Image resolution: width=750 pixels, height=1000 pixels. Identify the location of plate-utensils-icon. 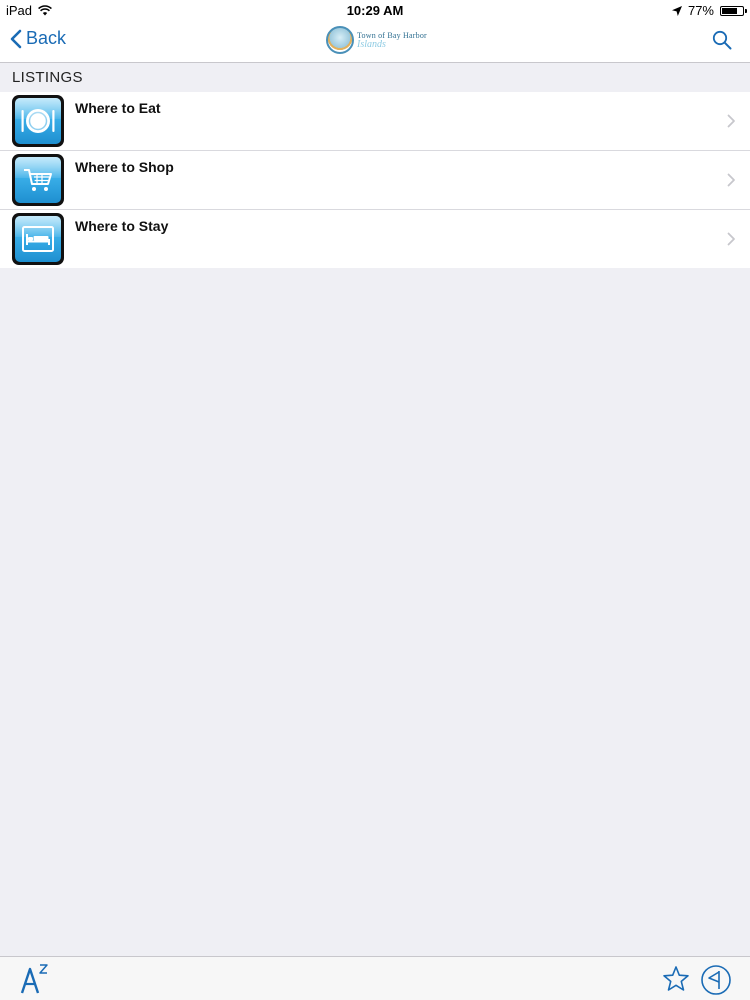
(38, 121).